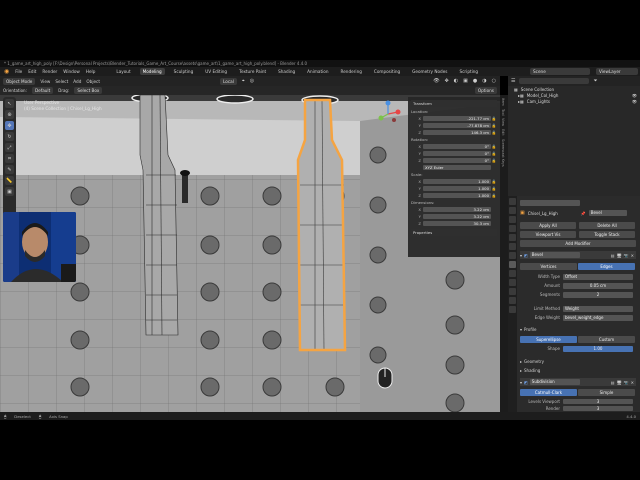 The image size is (640, 480). I want to click on tab-rendering: Rendering, so click(351, 71).